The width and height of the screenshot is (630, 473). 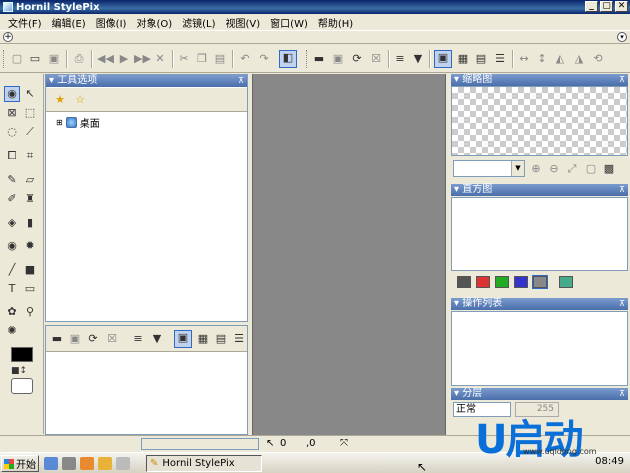 I want to click on trim-icon: ⌗, so click(x=30, y=156).